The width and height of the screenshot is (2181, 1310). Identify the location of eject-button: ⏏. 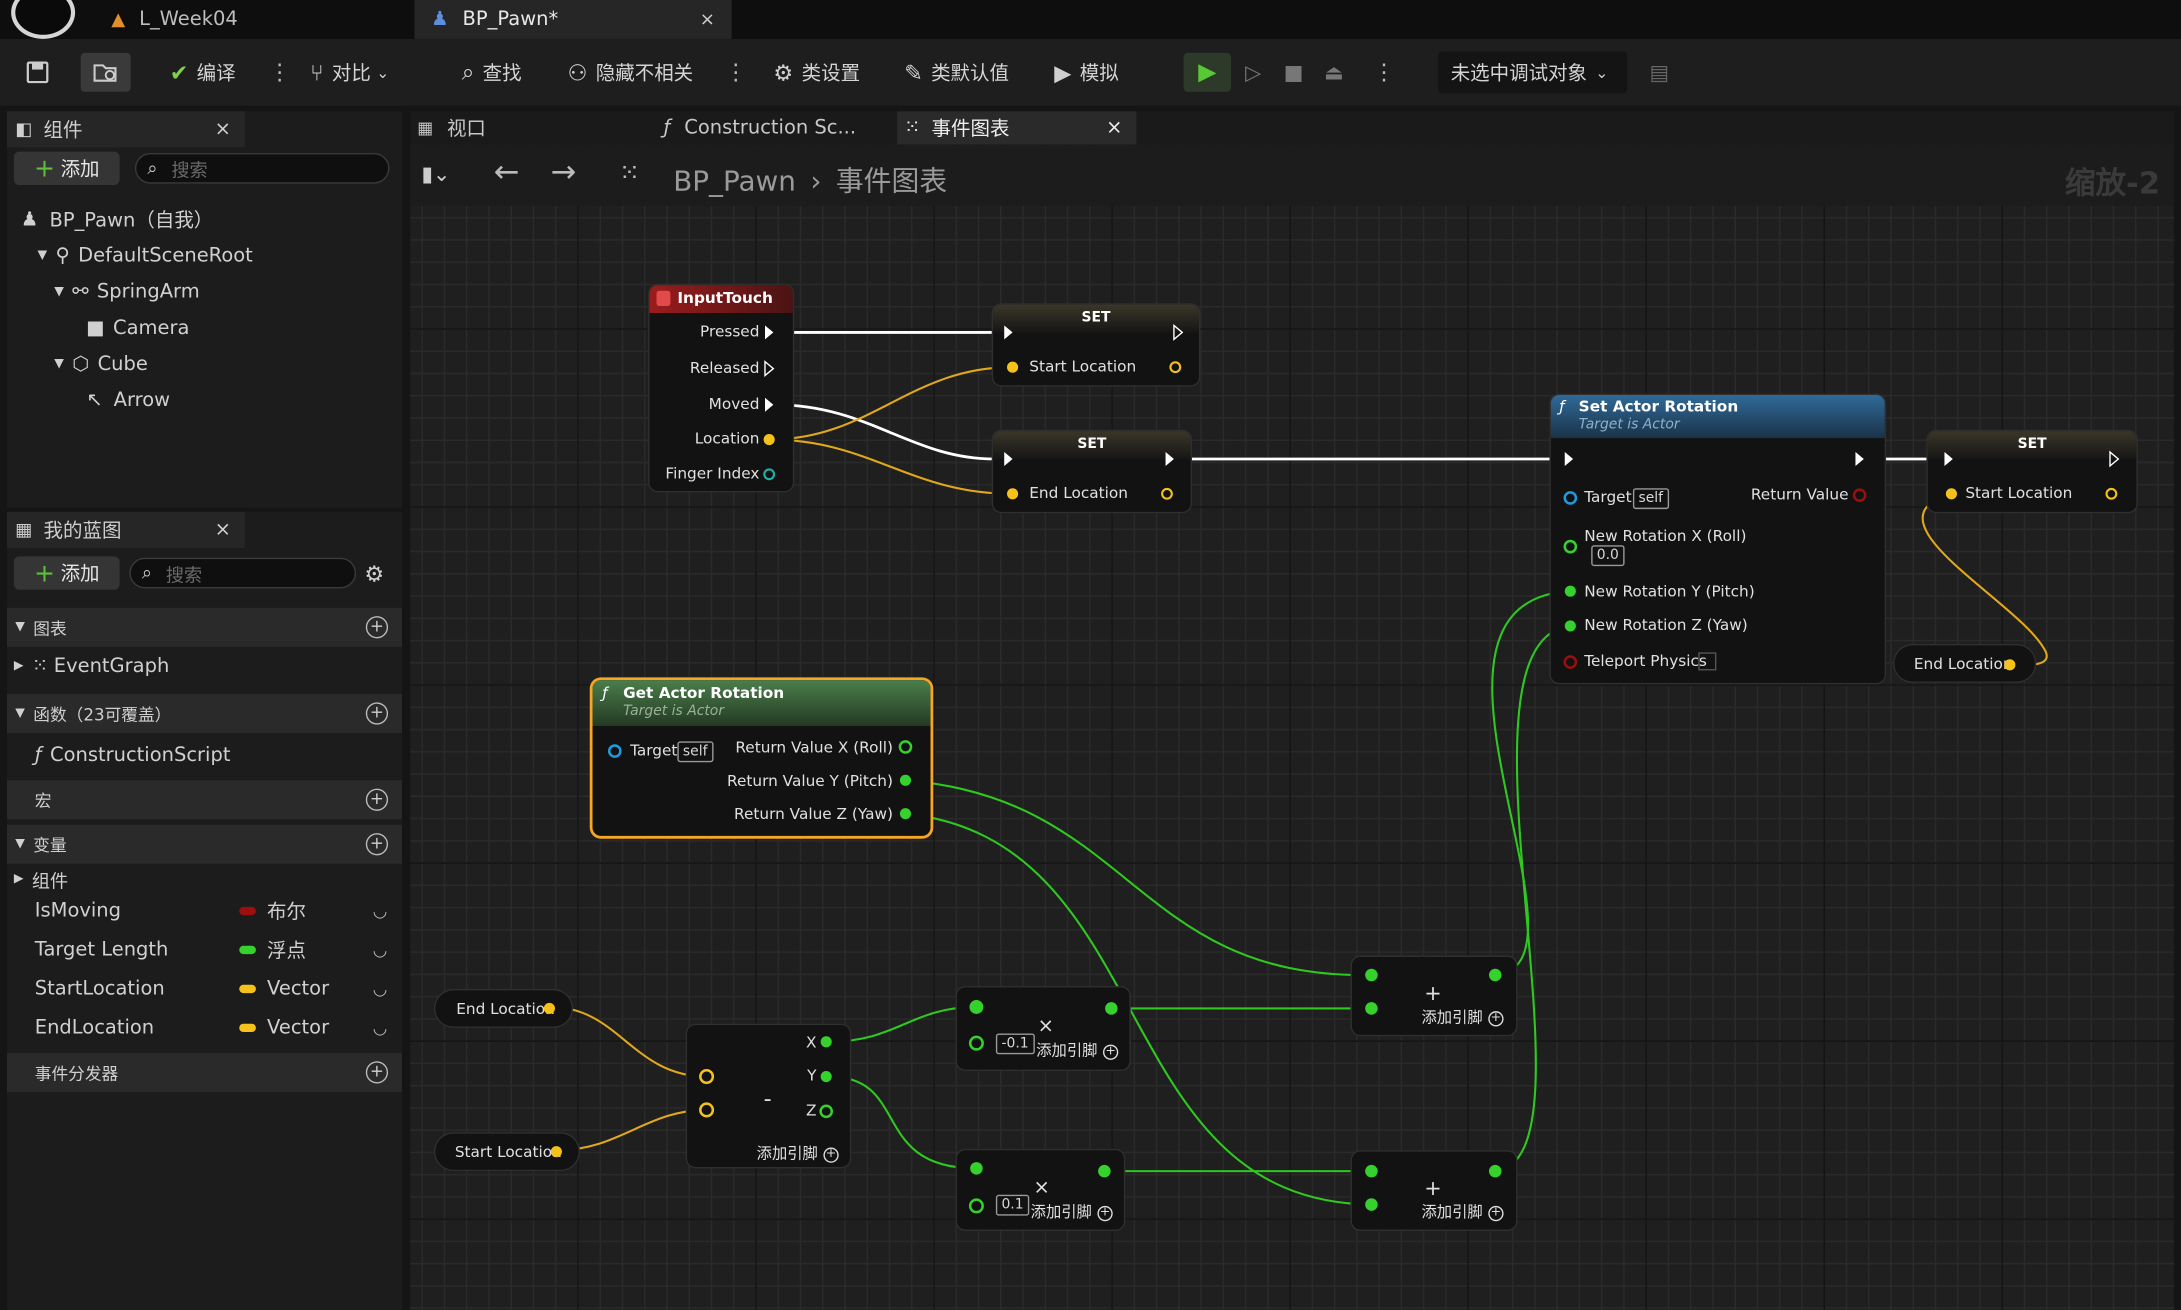
(1334, 72).